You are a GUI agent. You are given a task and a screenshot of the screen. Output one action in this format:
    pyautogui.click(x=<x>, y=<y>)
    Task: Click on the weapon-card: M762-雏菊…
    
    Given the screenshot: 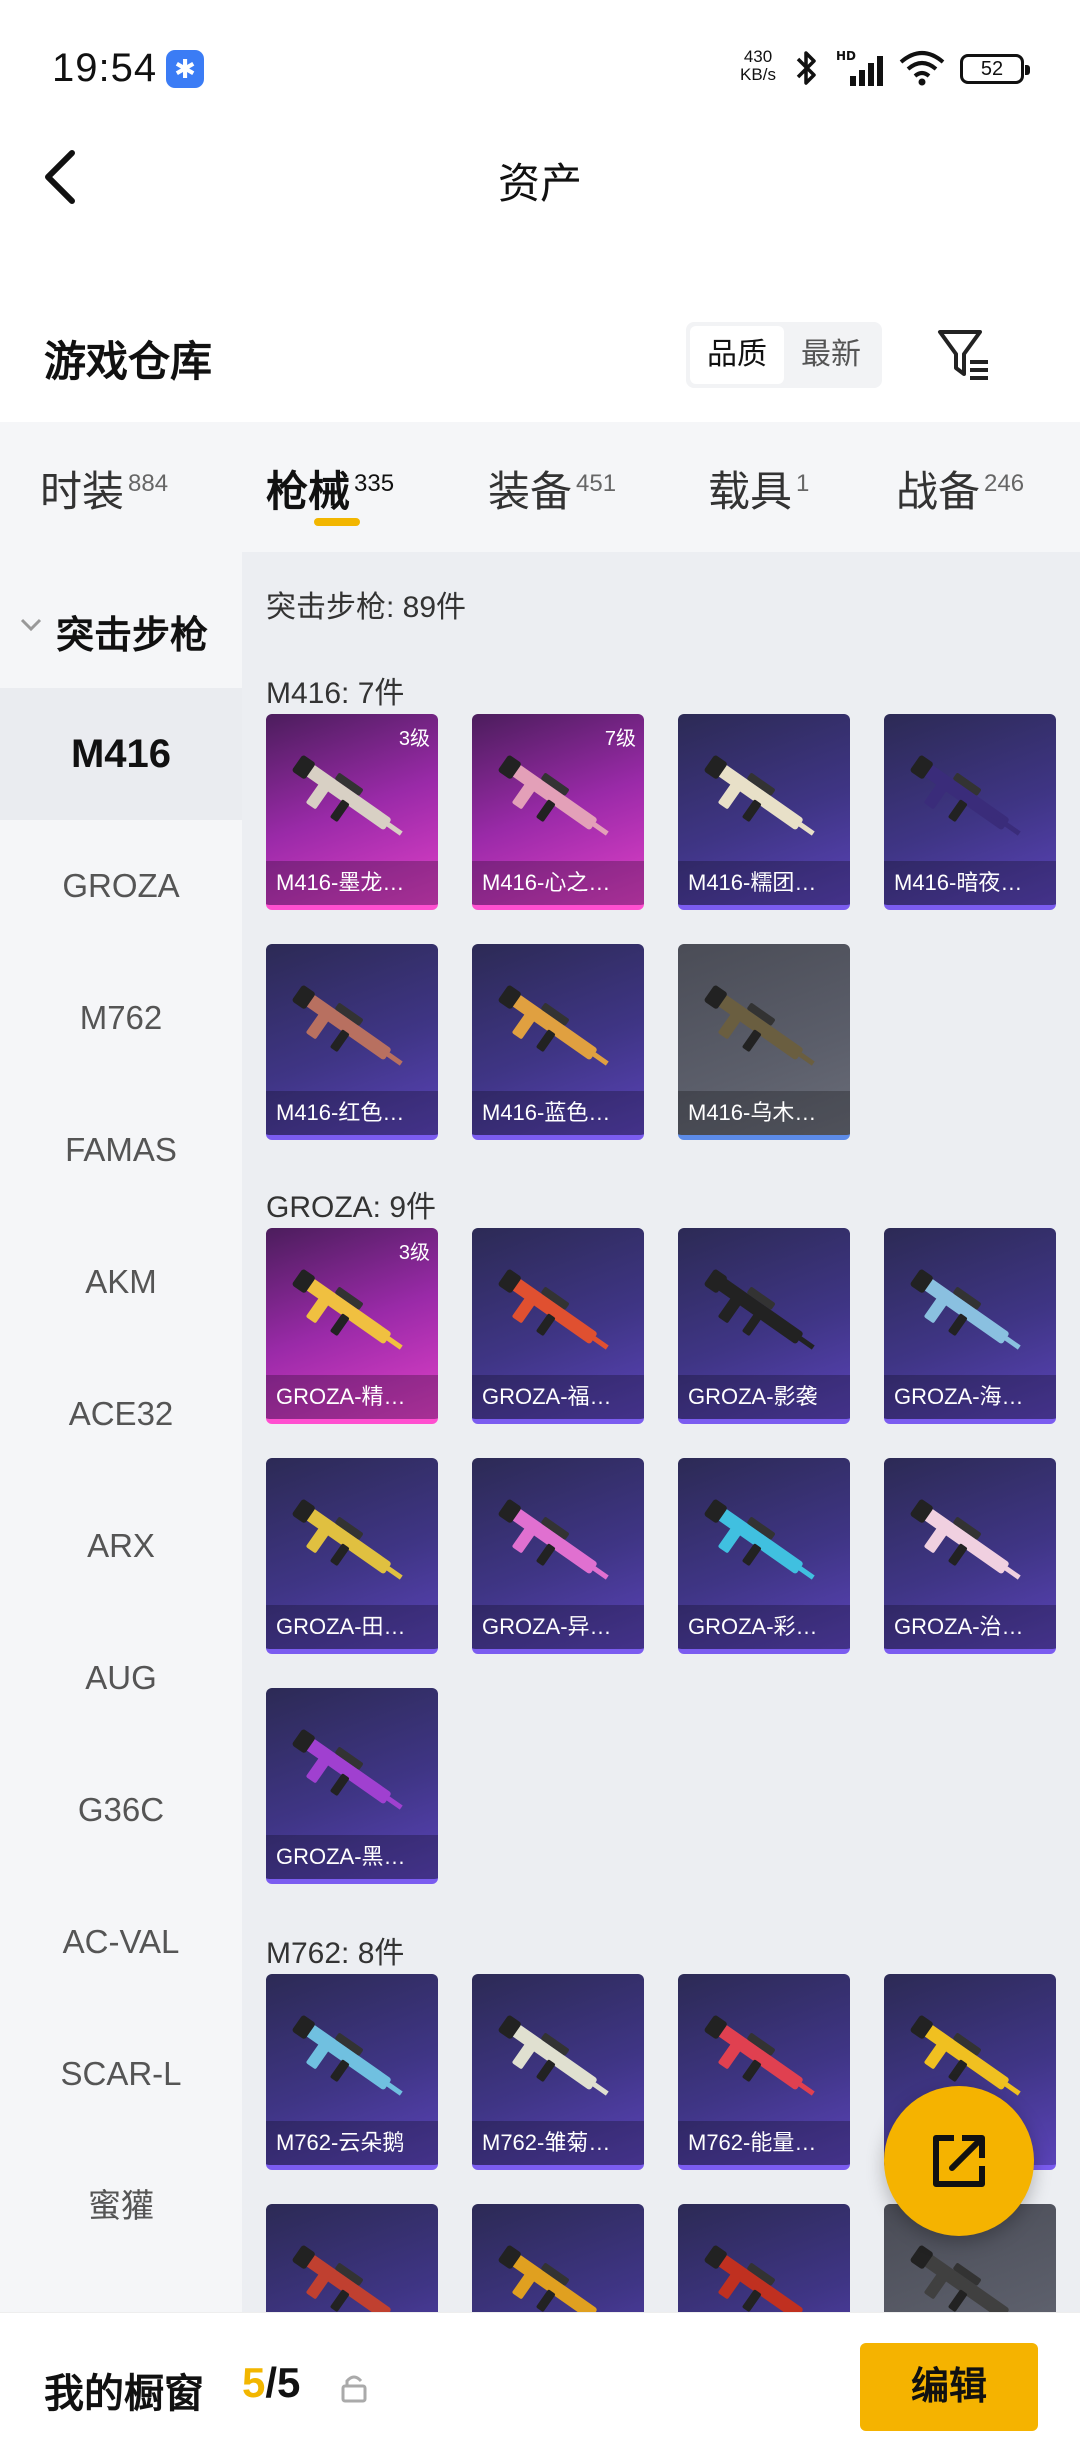 What is the action you would take?
    pyautogui.click(x=558, y=2072)
    